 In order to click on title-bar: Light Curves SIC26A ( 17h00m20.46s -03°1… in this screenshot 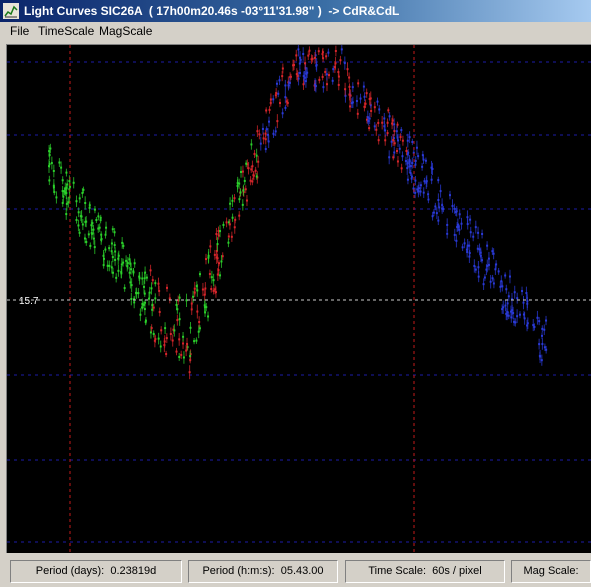, I will do `click(295, 11)`.